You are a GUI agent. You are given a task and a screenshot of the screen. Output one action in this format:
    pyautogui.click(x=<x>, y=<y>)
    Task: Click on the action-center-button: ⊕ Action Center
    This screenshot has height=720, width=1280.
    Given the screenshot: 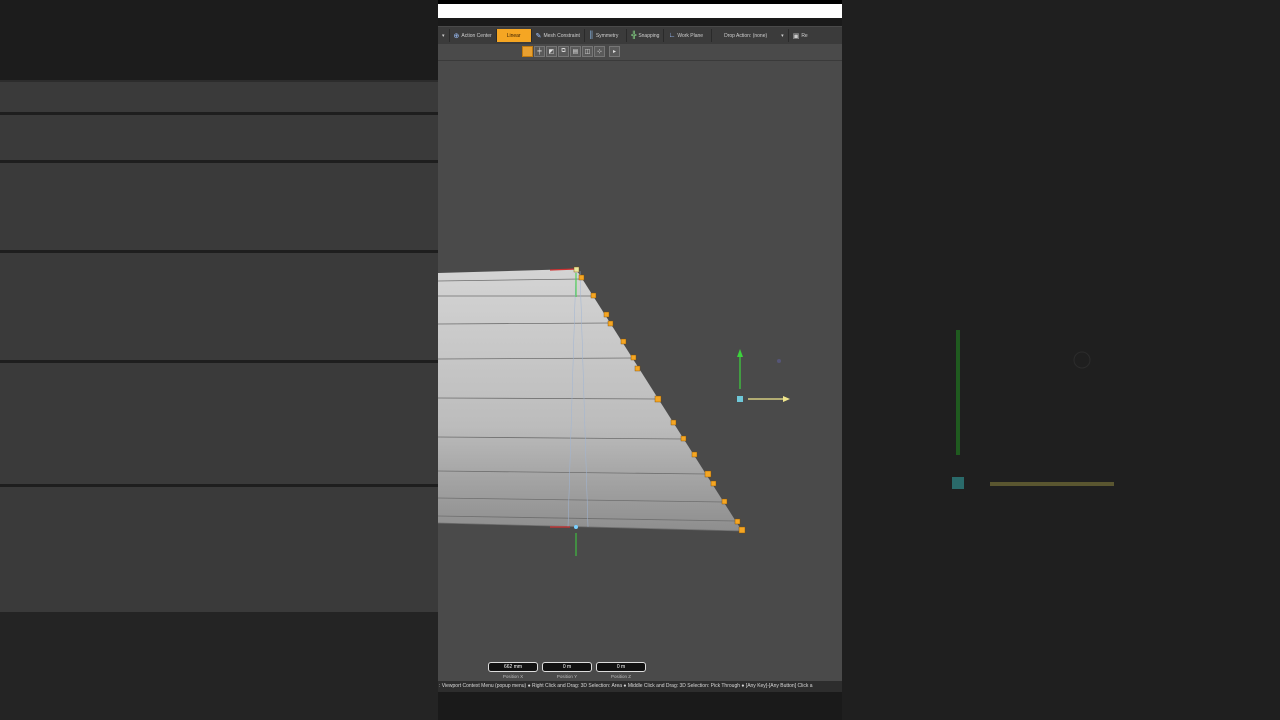 What is the action you would take?
    pyautogui.click(x=473, y=35)
    